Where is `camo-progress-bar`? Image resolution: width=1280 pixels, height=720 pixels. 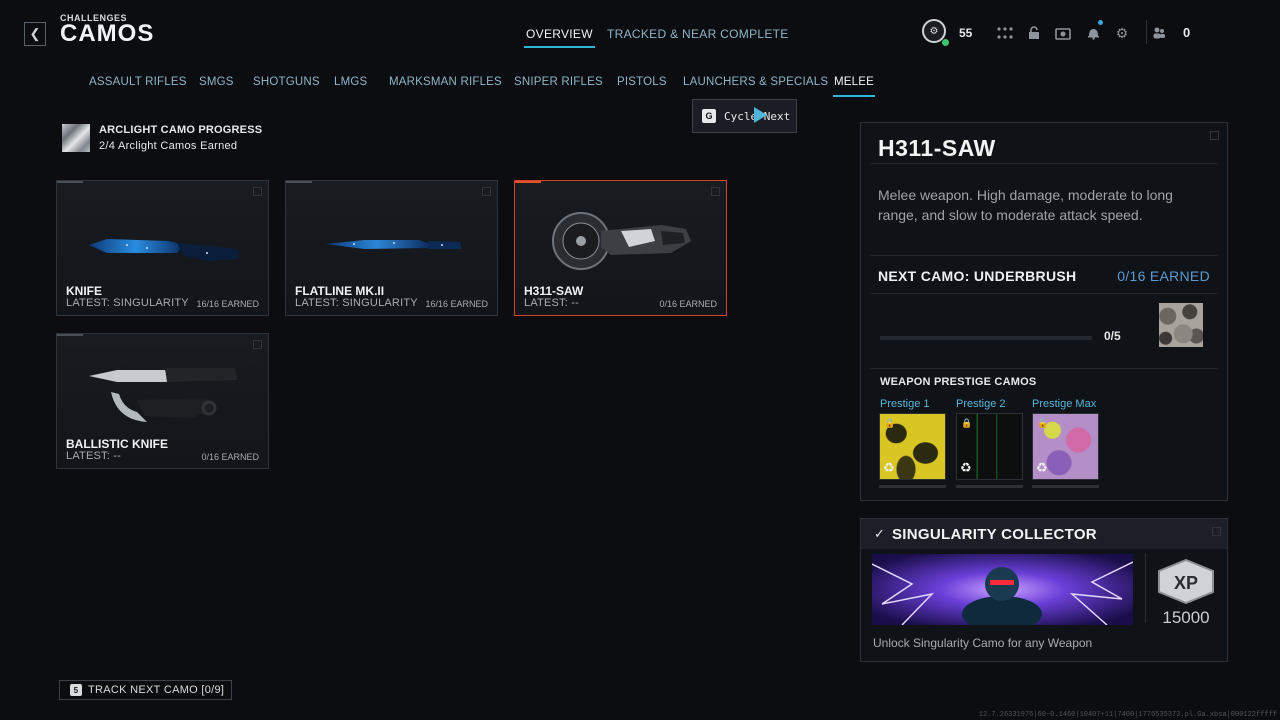 camo-progress-bar is located at coordinates (986, 338).